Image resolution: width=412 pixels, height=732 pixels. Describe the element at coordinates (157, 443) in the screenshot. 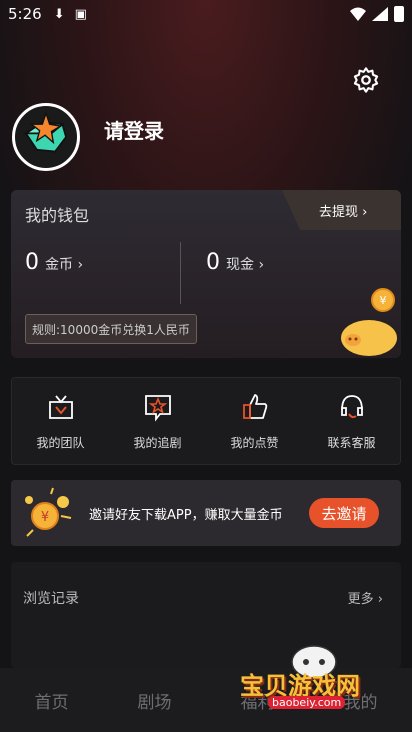

I see `menu-label-follow: 我的追剧` at that location.